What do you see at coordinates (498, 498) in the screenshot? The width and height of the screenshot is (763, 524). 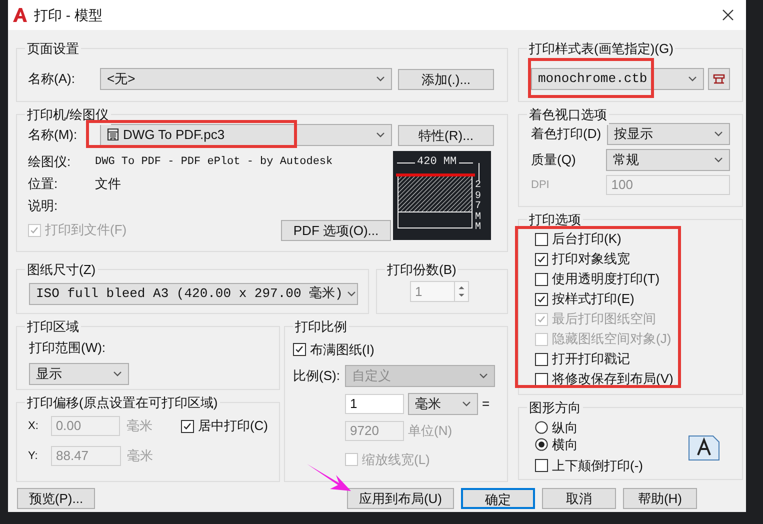 I see `button: 确定` at bounding box center [498, 498].